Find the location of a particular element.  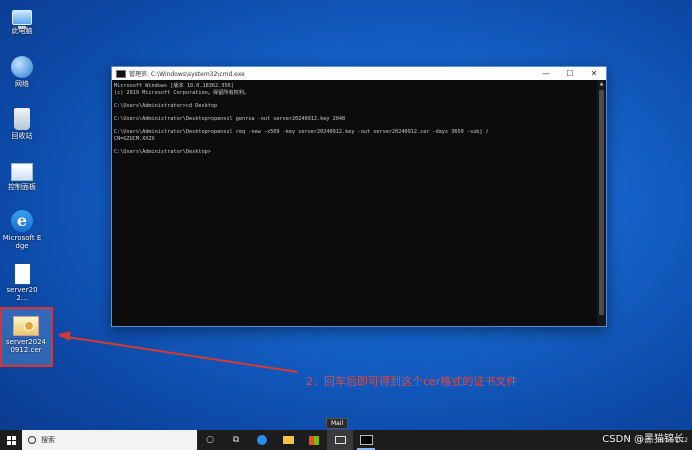

window-titlebar: 管理员: C:\Windows\system32\cmd.exe — ☐ ✕ is located at coordinates (359, 73).